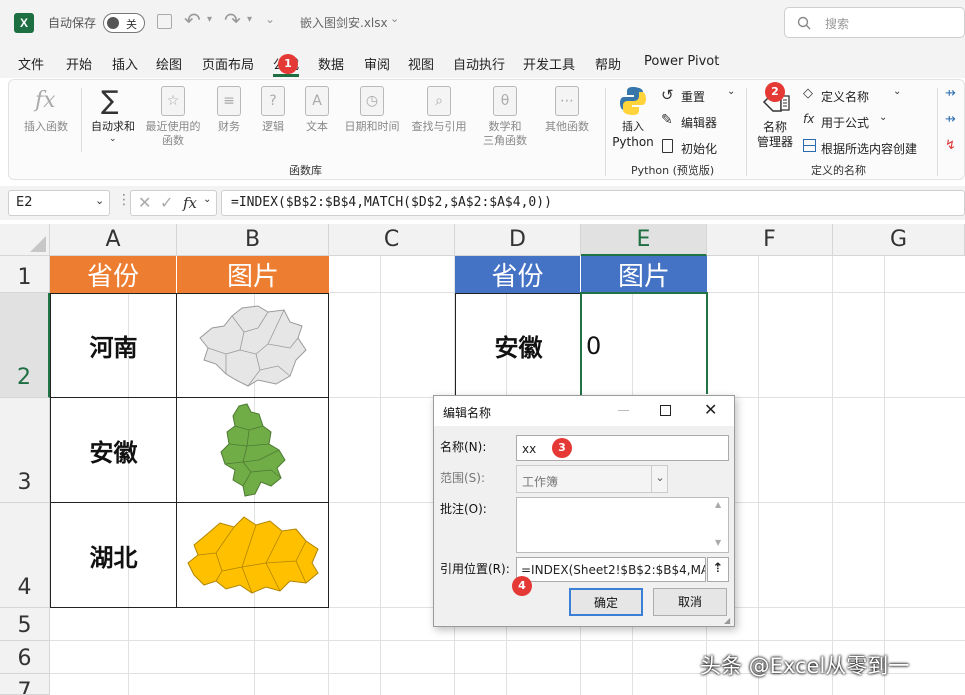  I want to click on ok-button: 确定, so click(606, 602).